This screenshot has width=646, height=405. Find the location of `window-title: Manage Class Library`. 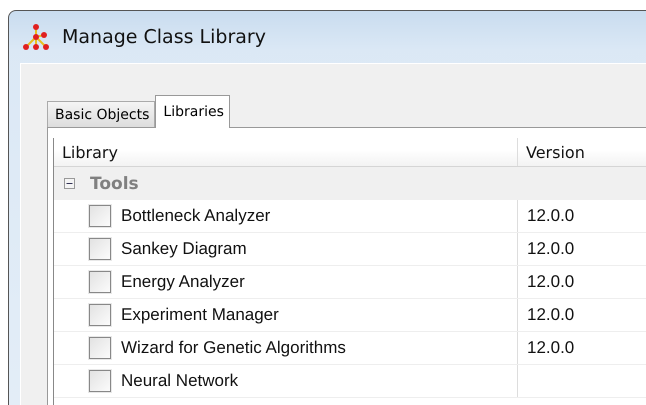

window-title: Manage Class Library is located at coordinates (164, 37).